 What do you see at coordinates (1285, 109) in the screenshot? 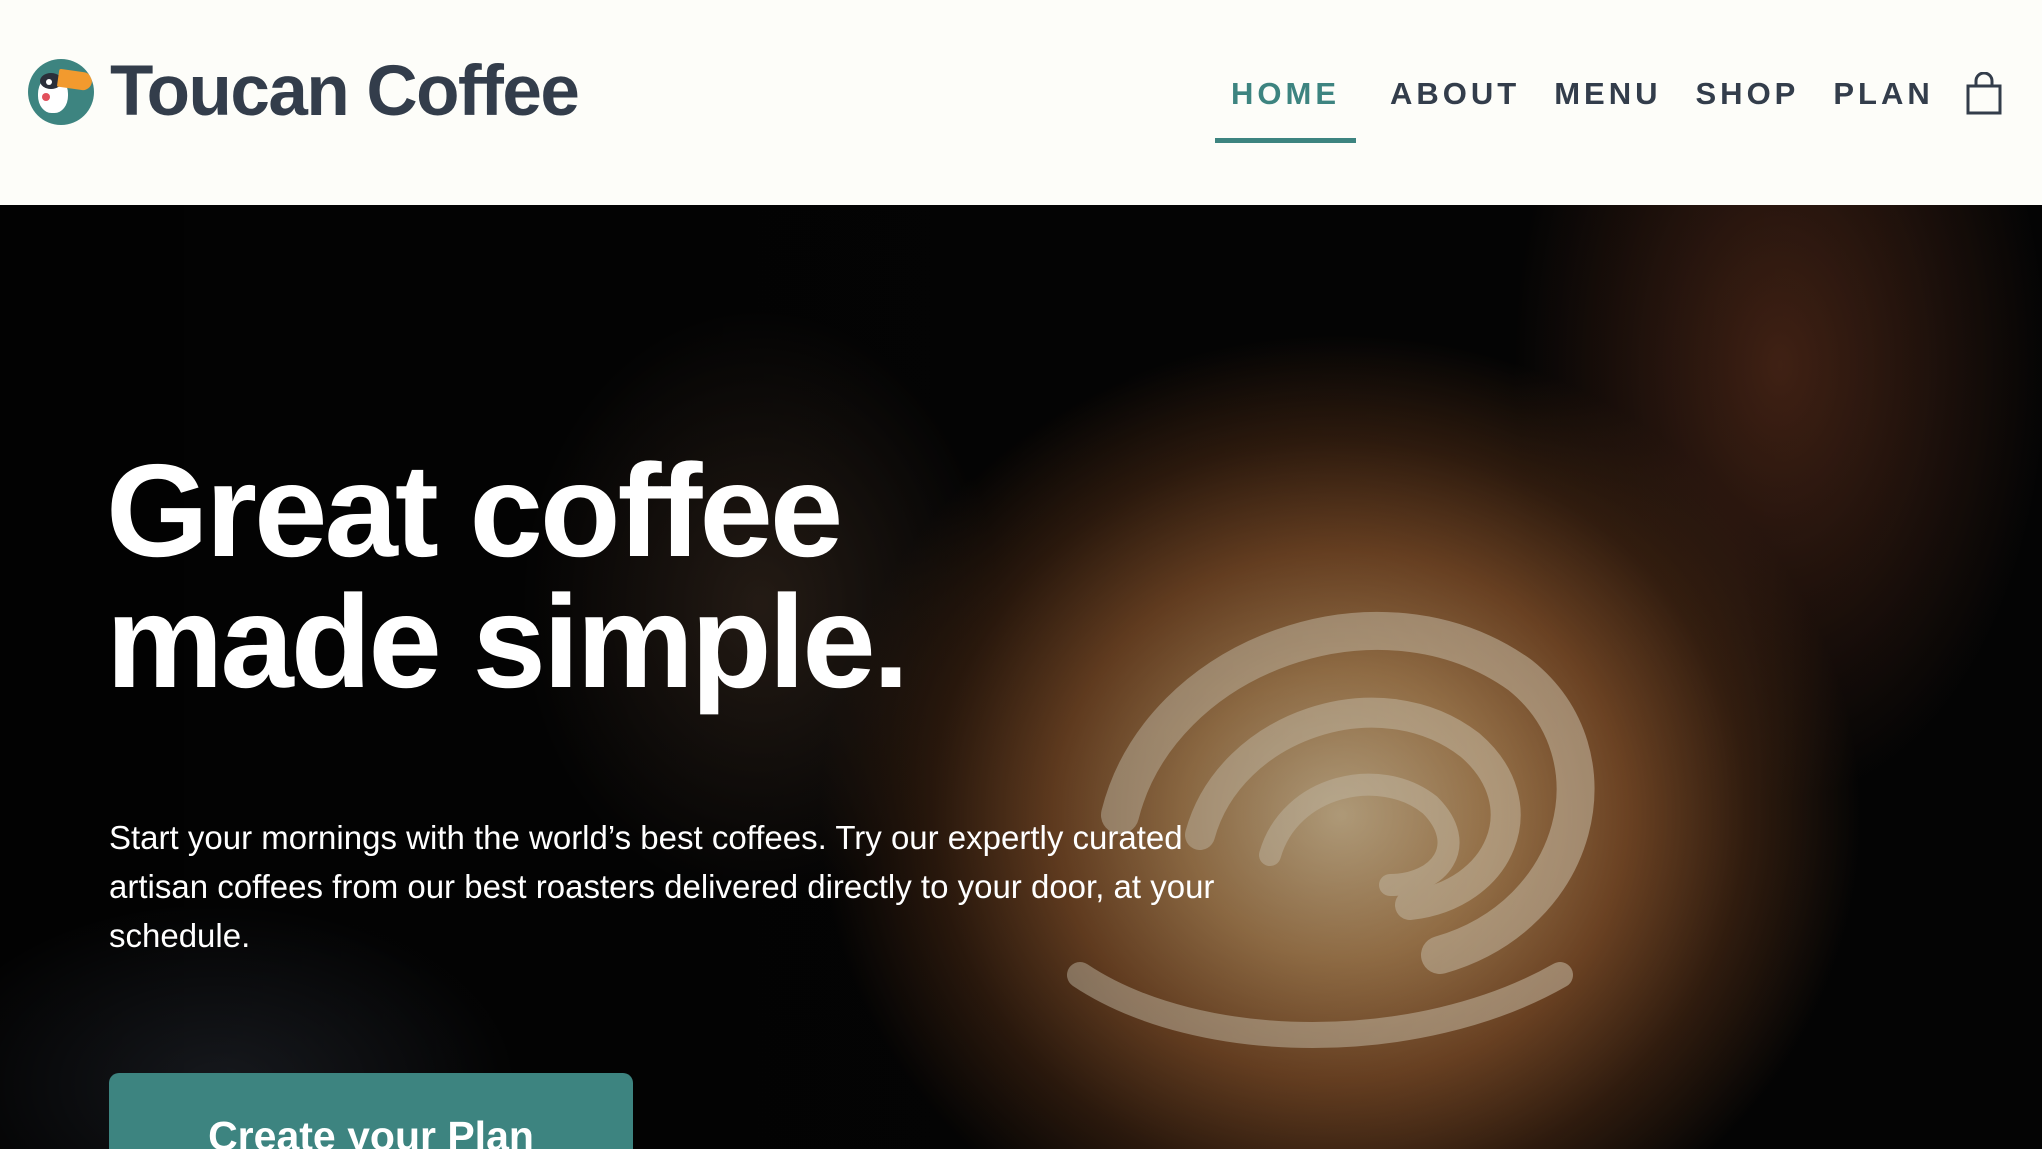
I see `nav-item-home: HOME` at bounding box center [1285, 109].